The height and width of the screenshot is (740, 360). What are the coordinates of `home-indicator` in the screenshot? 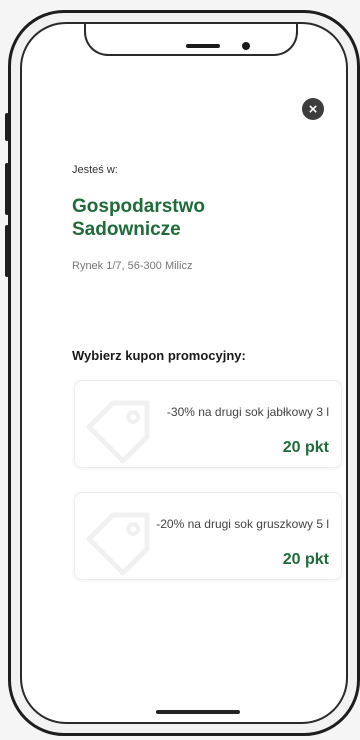 It's located at (198, 712).